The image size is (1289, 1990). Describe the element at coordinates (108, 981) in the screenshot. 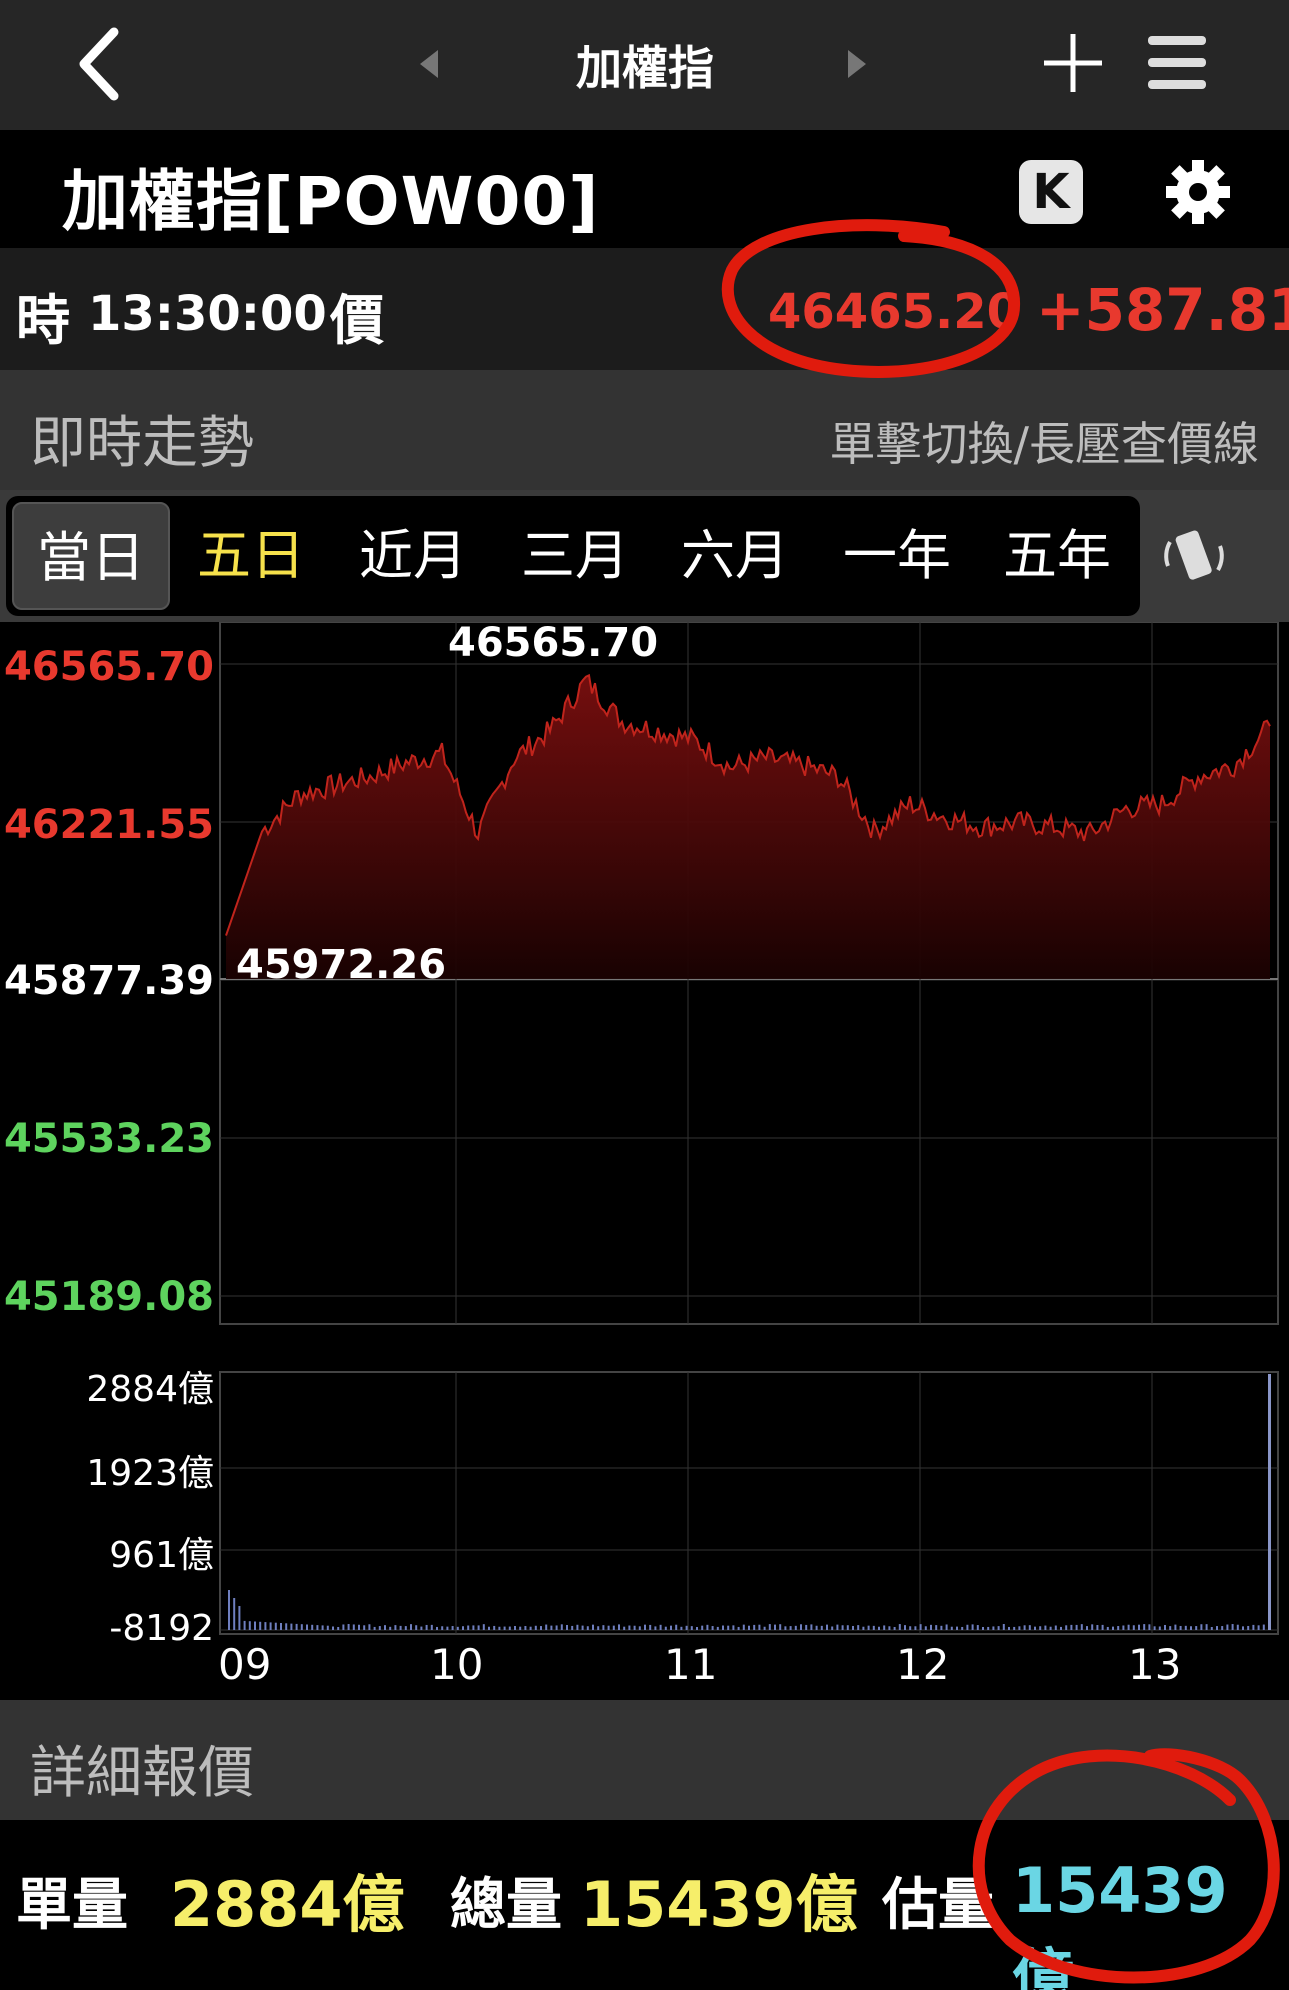

I see `y-tick-label: 45877.39` at that location.